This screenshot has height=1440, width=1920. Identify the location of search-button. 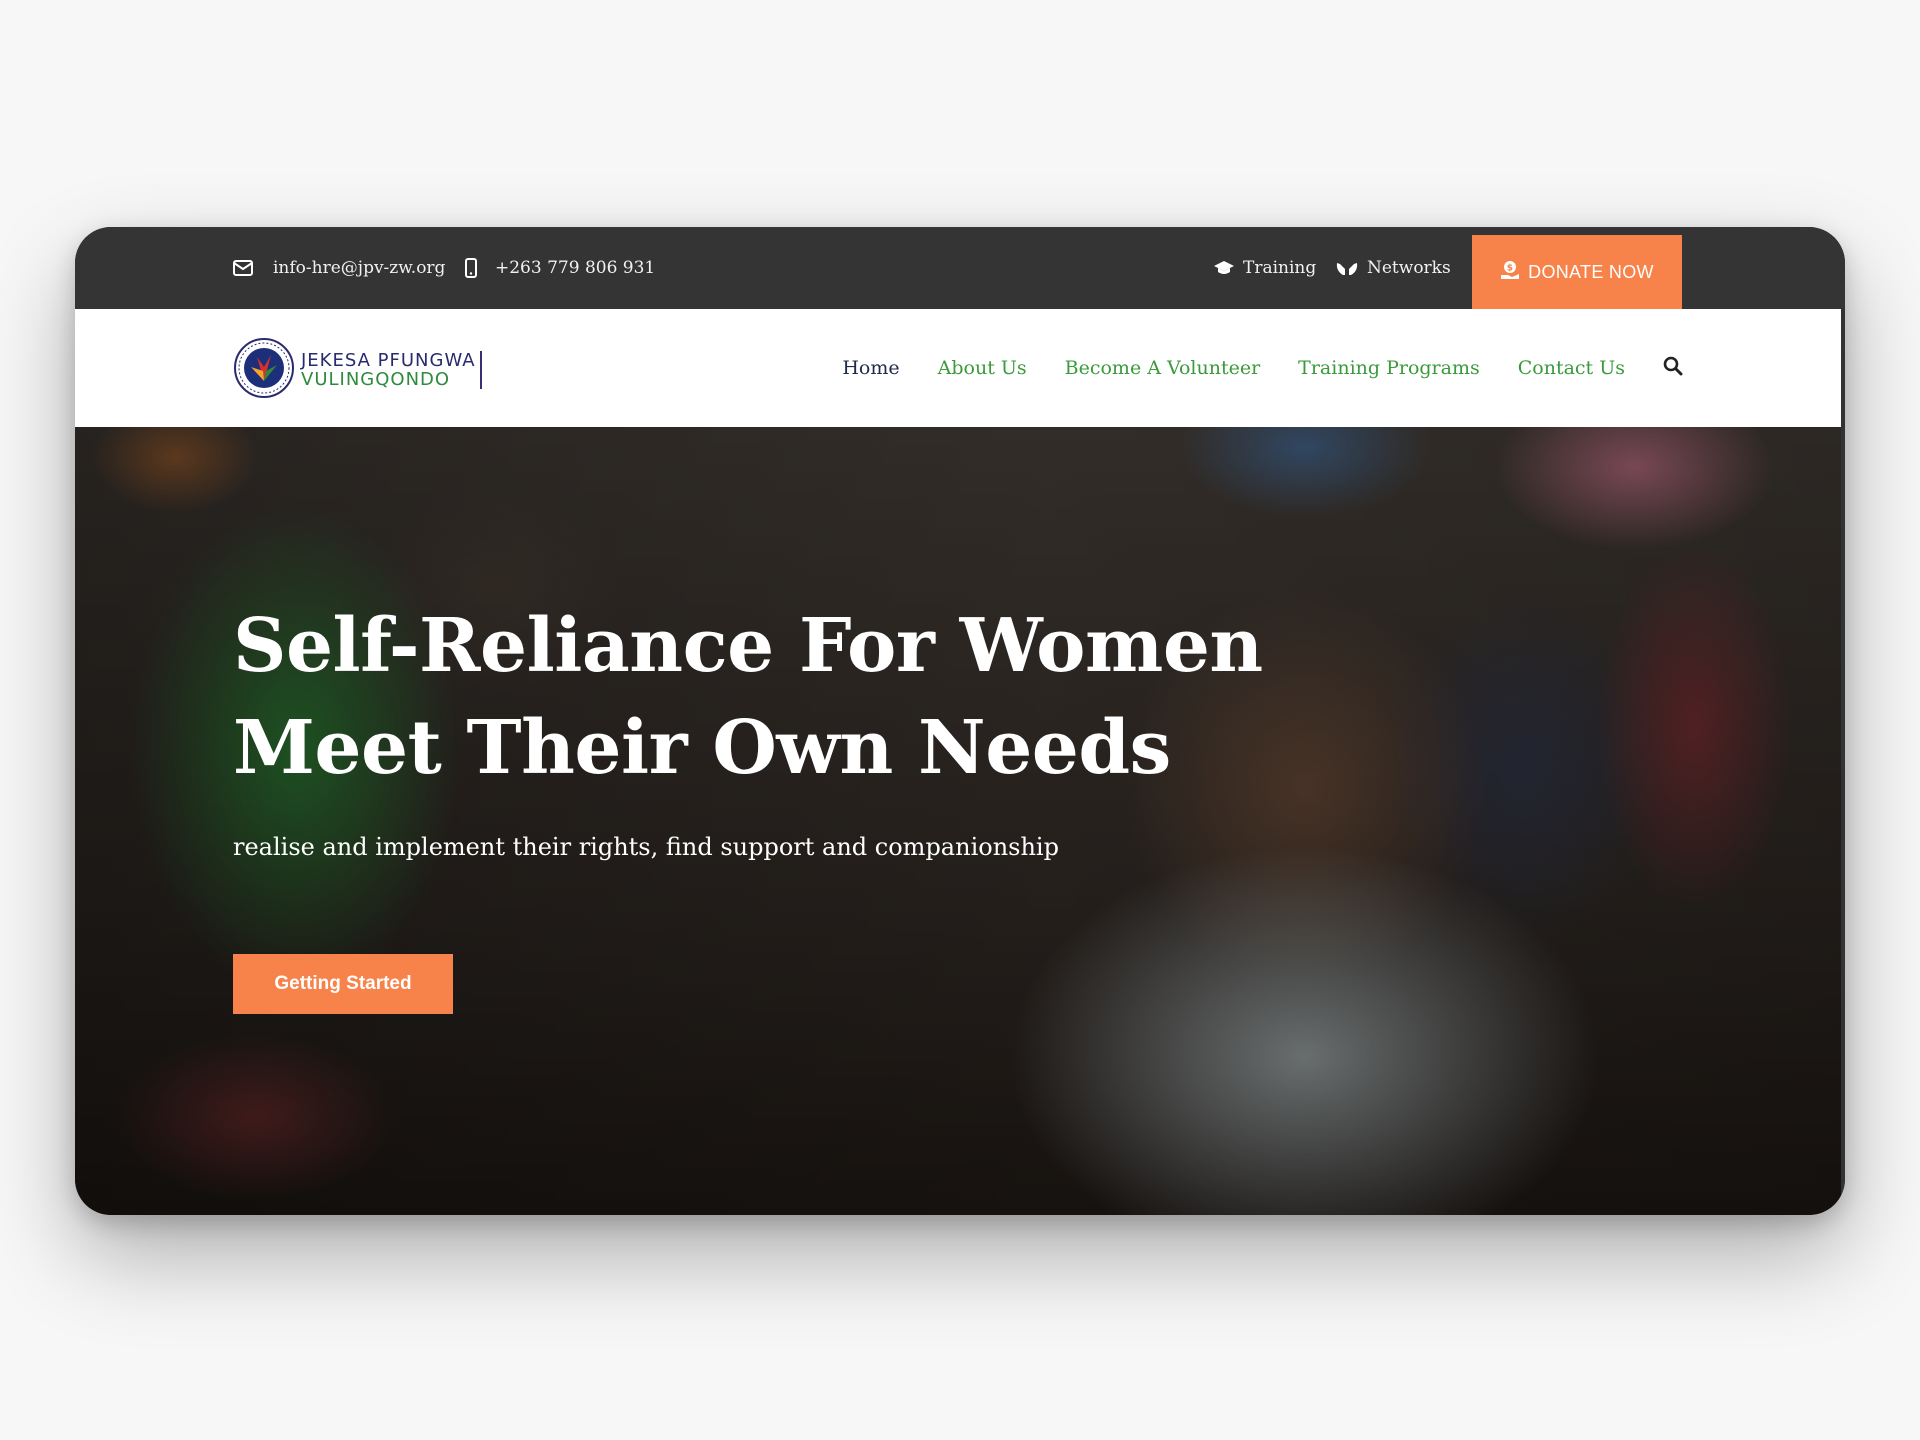
(1673, 368).